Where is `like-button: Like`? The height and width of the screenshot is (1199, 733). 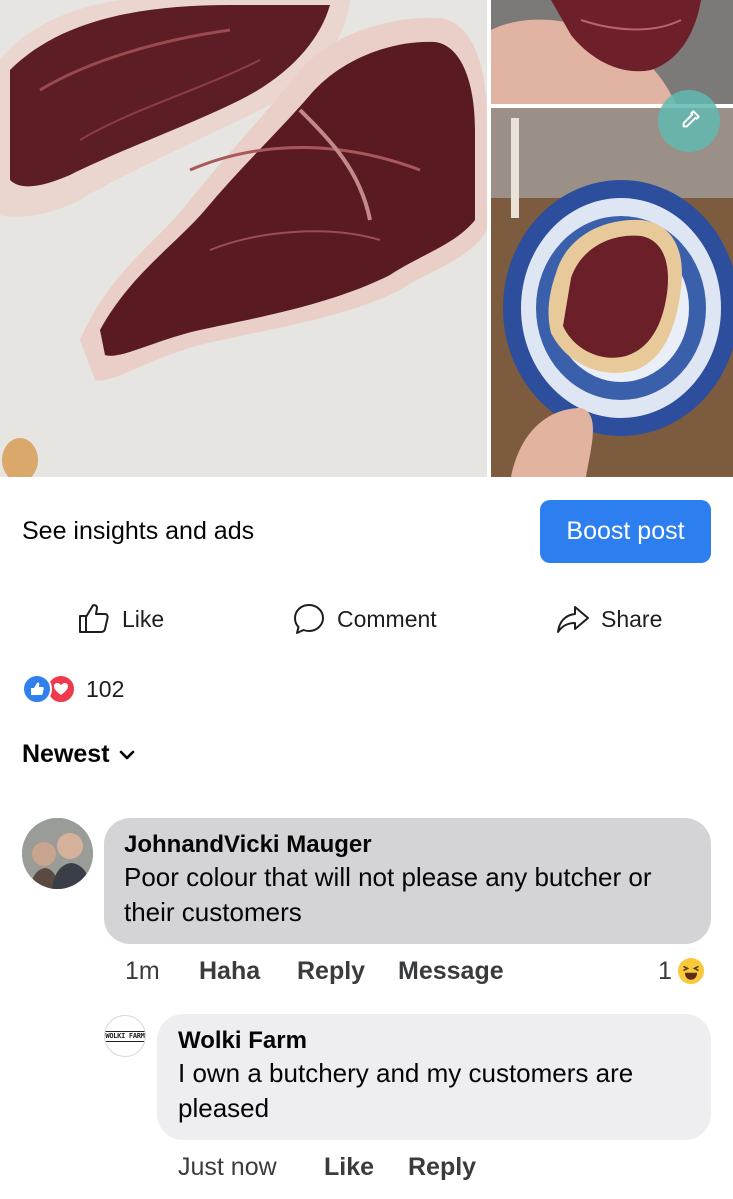
like-button: Like is located at coordinates (120, 619).